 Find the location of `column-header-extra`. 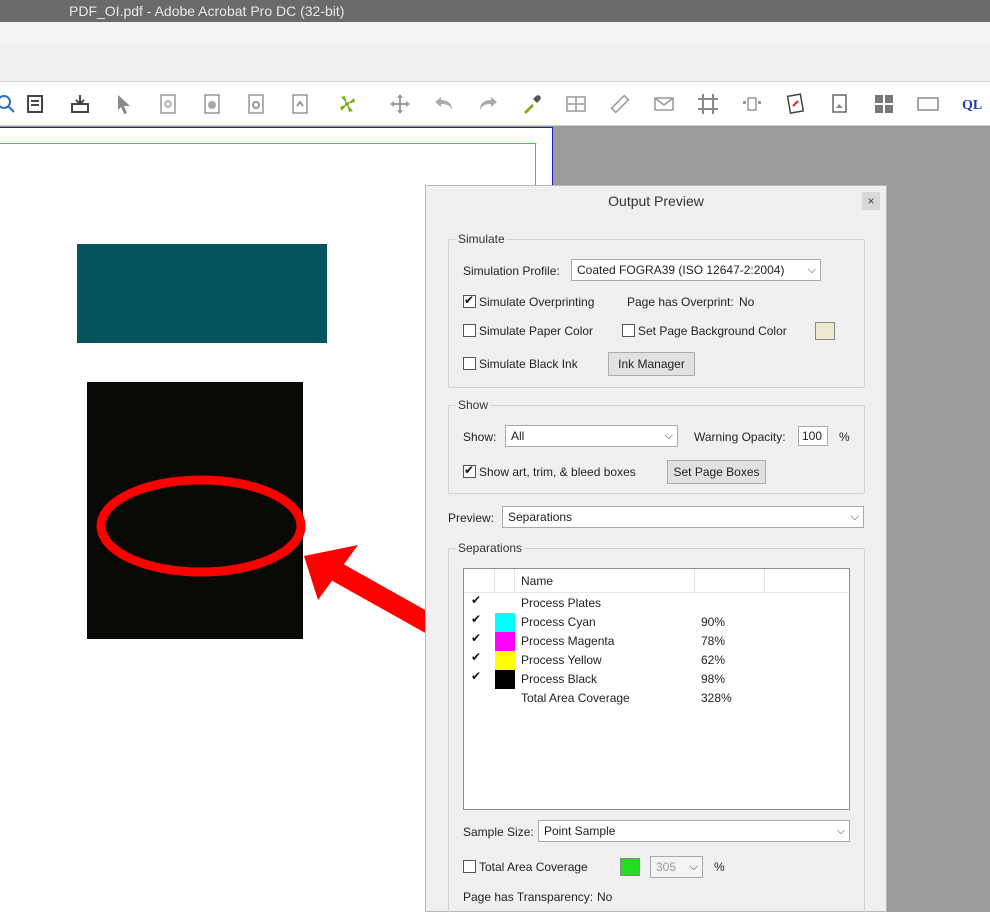

column-header-extra is located at coordinates (807, 581).